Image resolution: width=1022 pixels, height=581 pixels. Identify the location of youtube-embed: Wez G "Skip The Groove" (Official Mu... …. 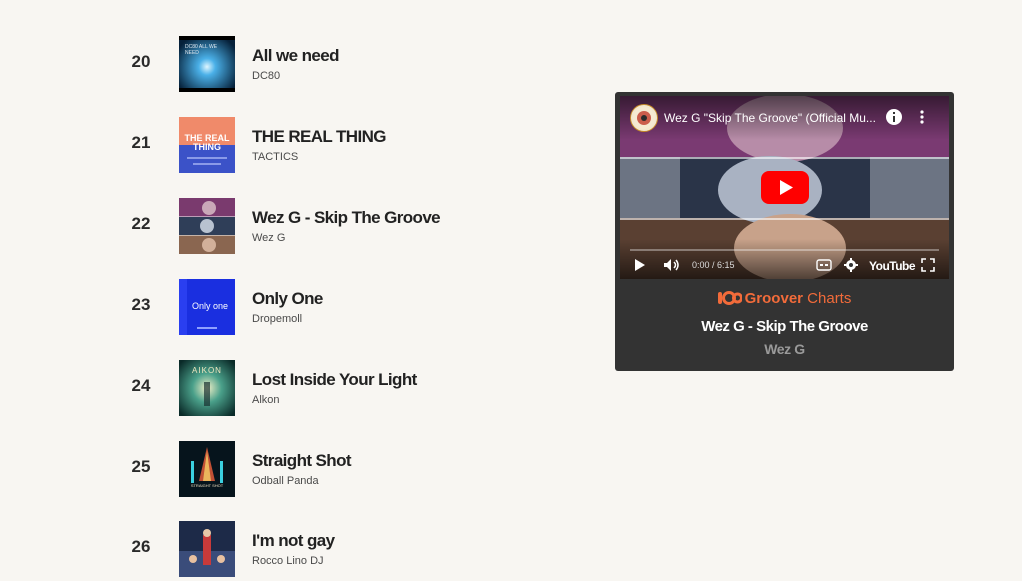
(784, 187).